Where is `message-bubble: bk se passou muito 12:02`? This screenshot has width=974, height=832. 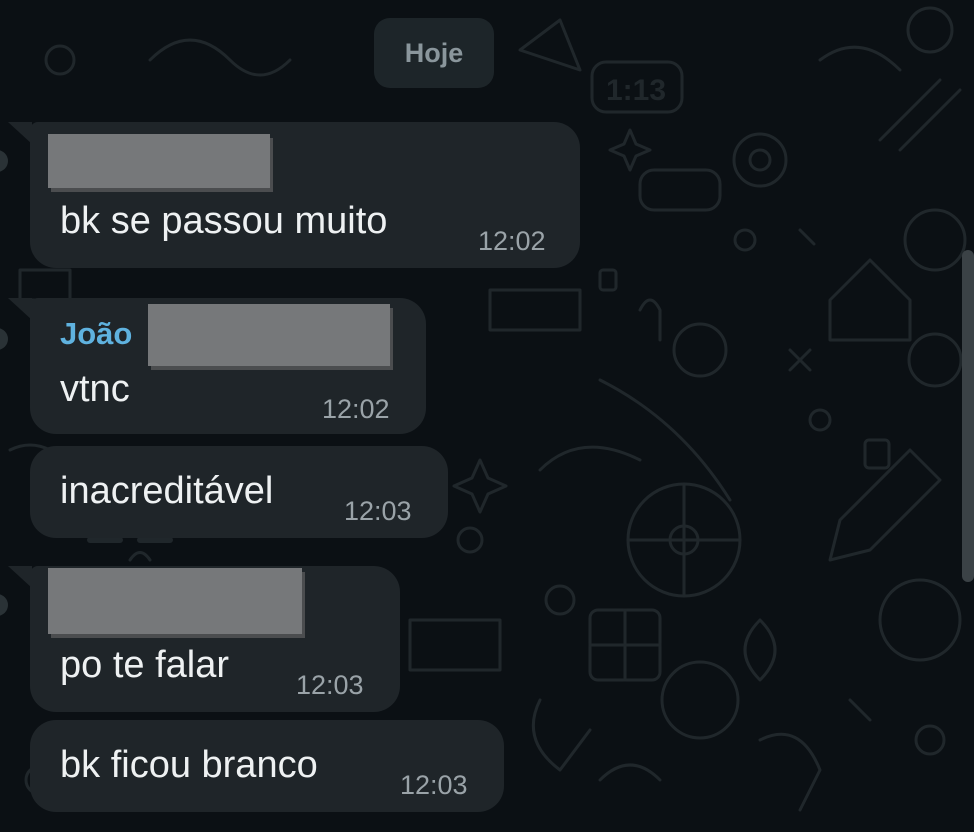 message-bubble: bk se passou muito 12:02 is located at coordinates (294, 195).